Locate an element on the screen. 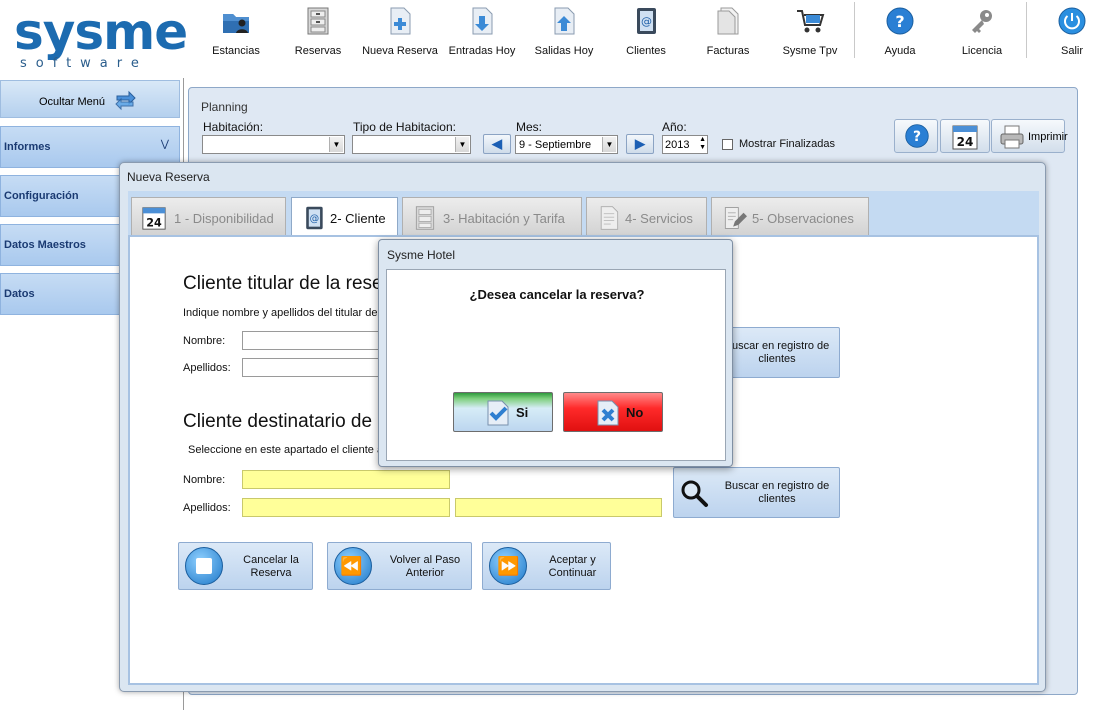  prev-month-button: ◀ is located at coordinates (497, 144).